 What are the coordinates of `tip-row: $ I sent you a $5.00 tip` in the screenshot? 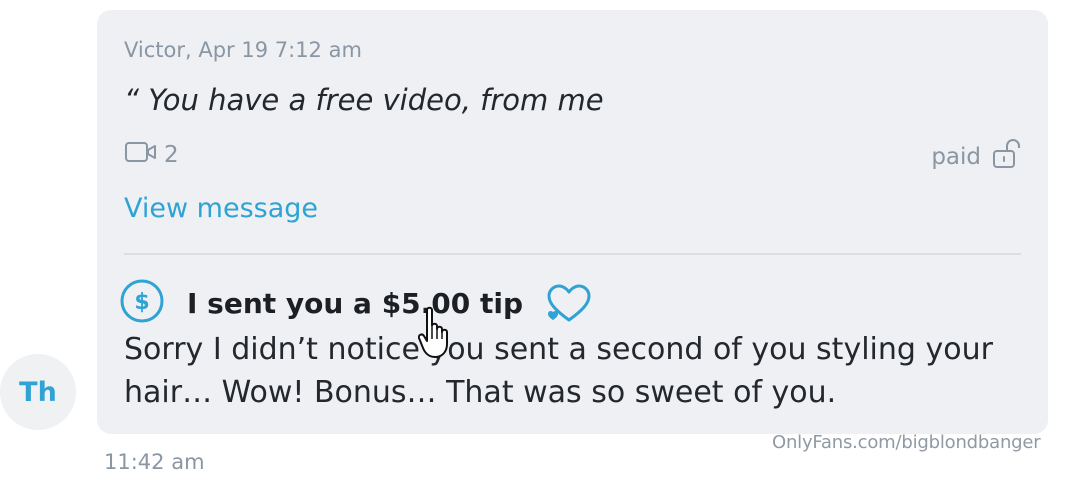 It's located at (356, 303).